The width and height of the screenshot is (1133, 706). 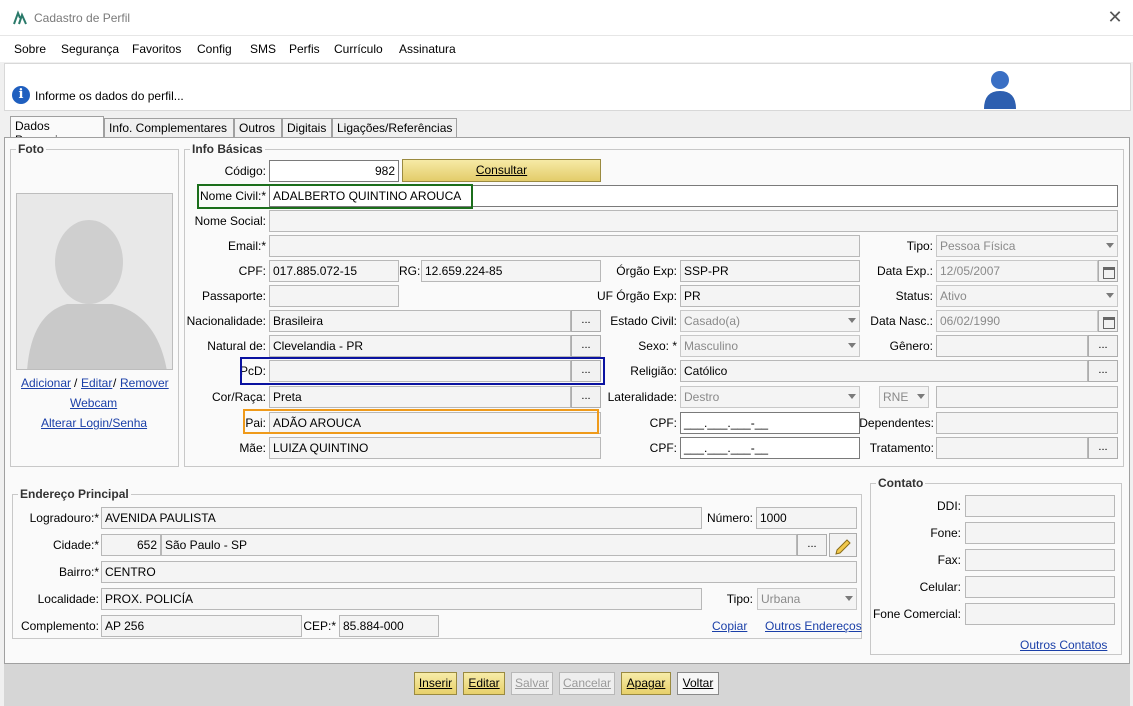 What do you see at coordinates (46, 383) in the screenshot?
I see `adicionar-link: Adicionar` at bounding box center [46, 383].